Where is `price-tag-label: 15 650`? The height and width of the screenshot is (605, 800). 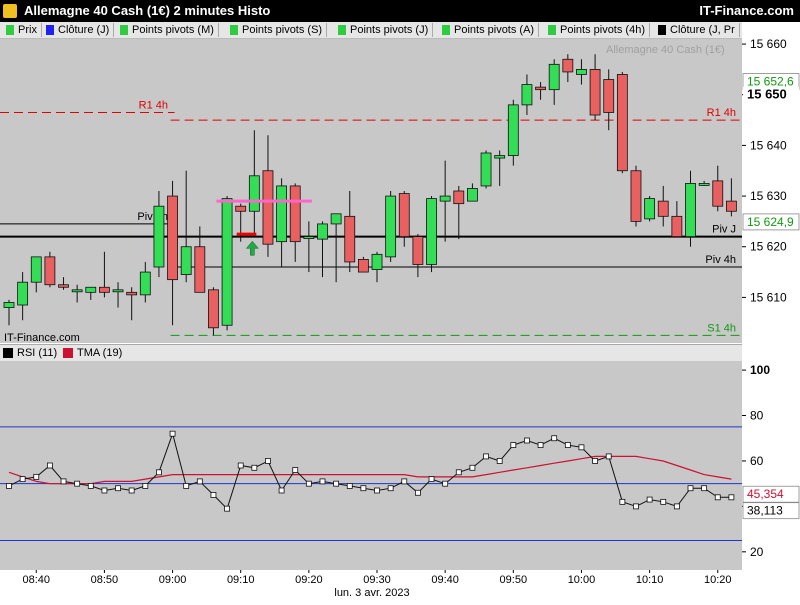 price-tag-label: 15 650 is located at coordinates (767, 94).